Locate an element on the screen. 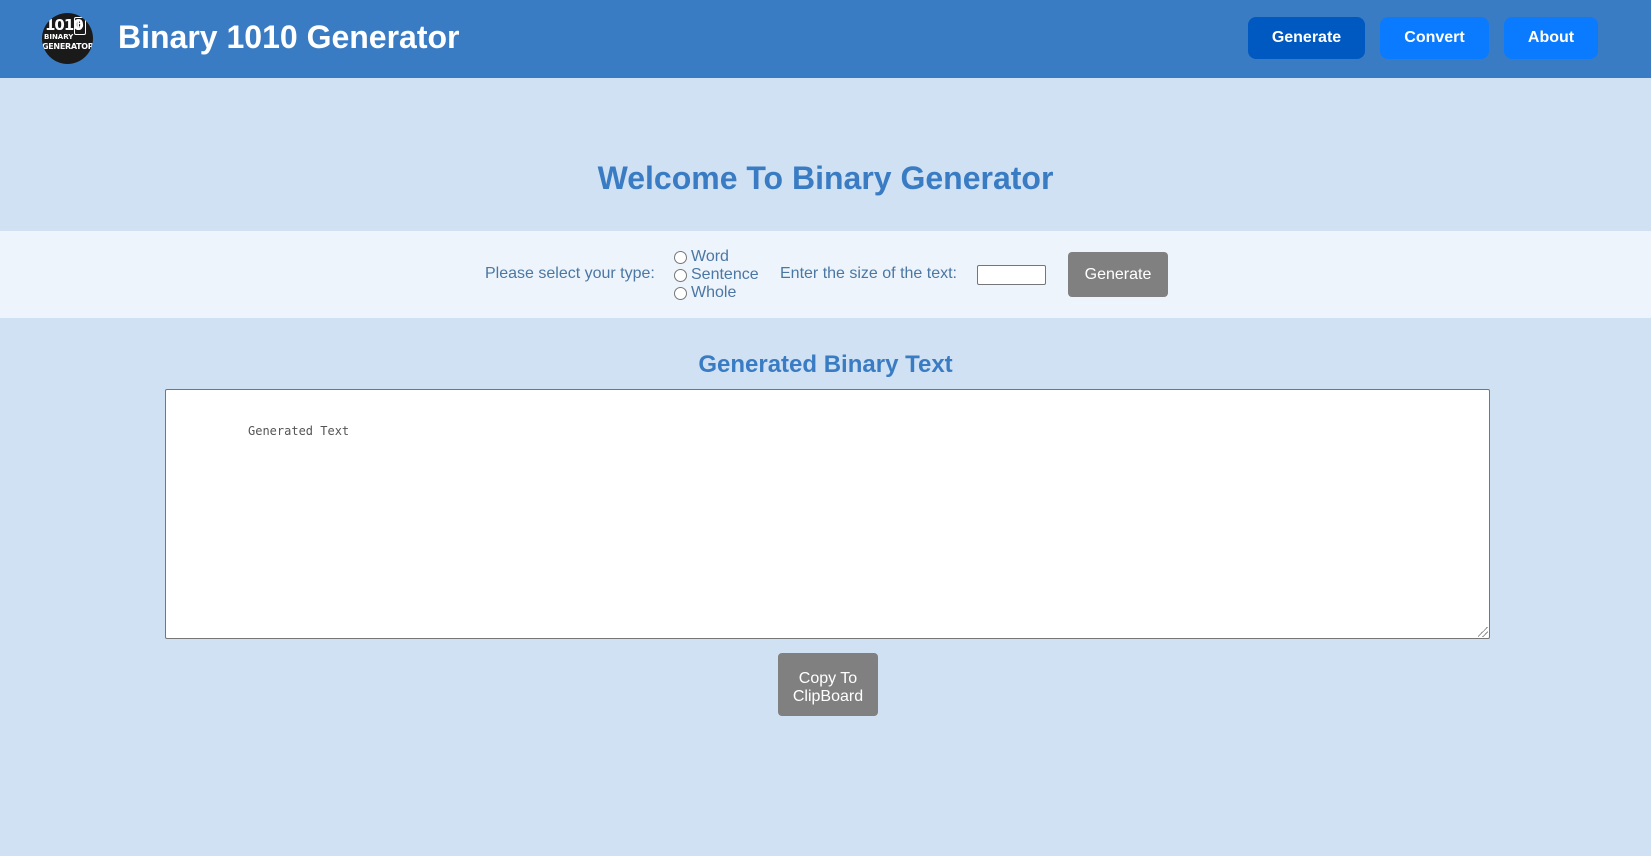 Image resolution: width=1651 pixels, height=856 pixels. radio-sentence-circle is located at coordinates (680, 275).